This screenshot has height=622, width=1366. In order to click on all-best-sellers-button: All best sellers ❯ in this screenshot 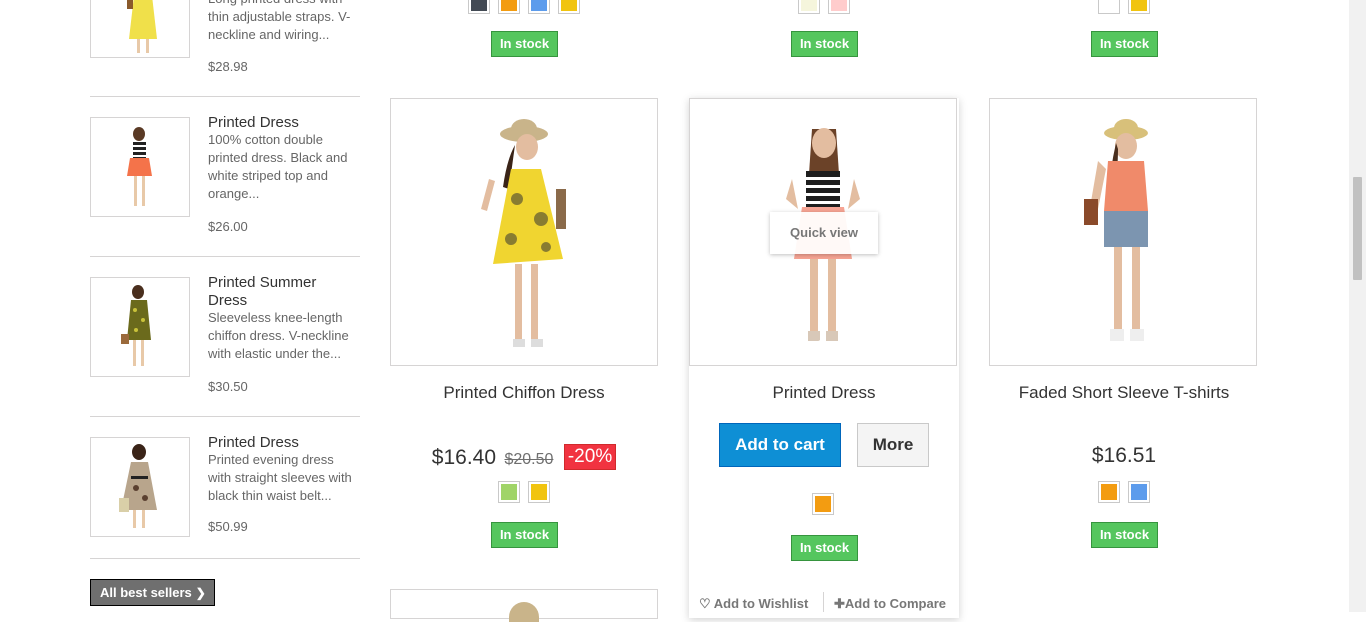, I will do `click(152, 592)`.